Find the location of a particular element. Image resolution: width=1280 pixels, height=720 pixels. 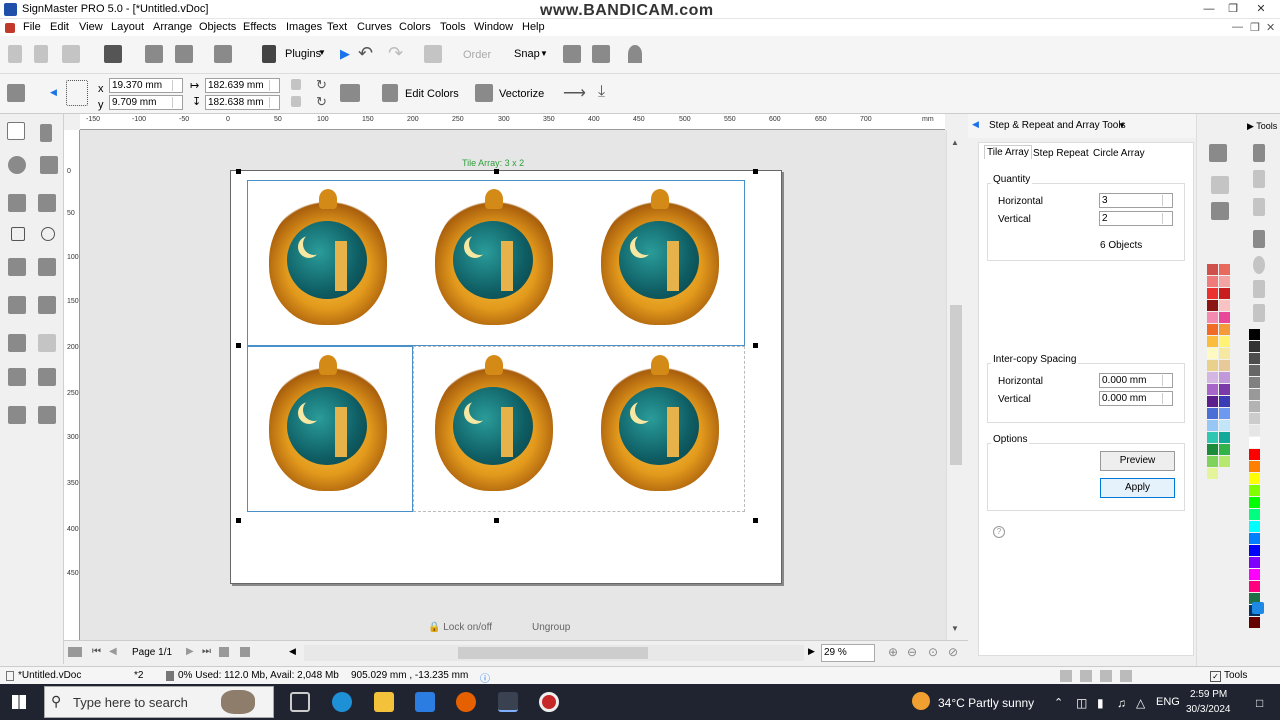

tray-expand-icon: ⌃ is located at coordinates (1058, 702).